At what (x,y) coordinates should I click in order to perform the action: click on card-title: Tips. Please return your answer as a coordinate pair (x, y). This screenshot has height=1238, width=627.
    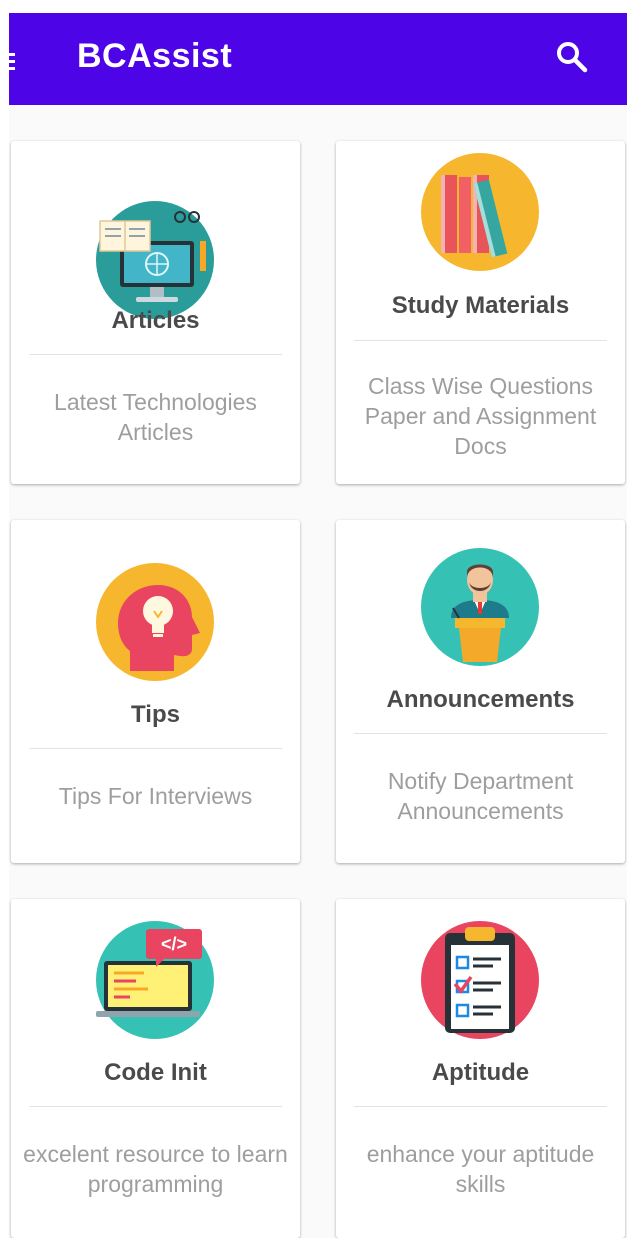
    Looking at the image, I should click on (155, 714).